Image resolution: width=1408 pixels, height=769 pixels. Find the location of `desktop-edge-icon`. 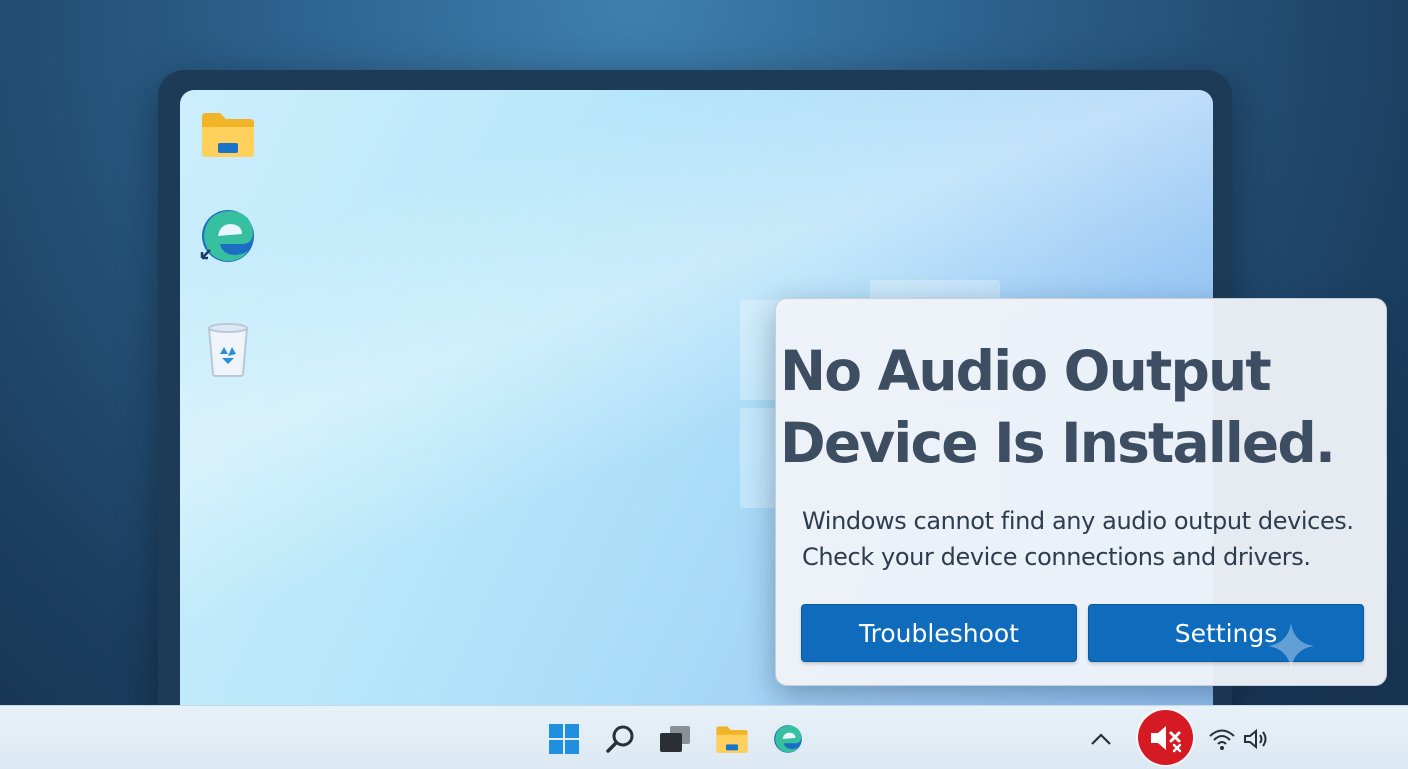

desktop-edge-icon is located at coordinates (228, 236).